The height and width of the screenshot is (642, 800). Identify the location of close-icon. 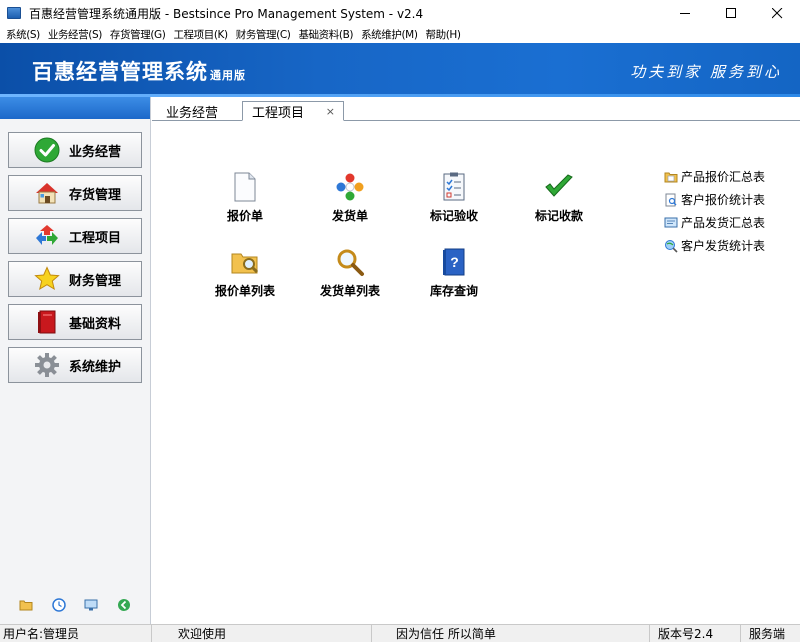
(776, 12).